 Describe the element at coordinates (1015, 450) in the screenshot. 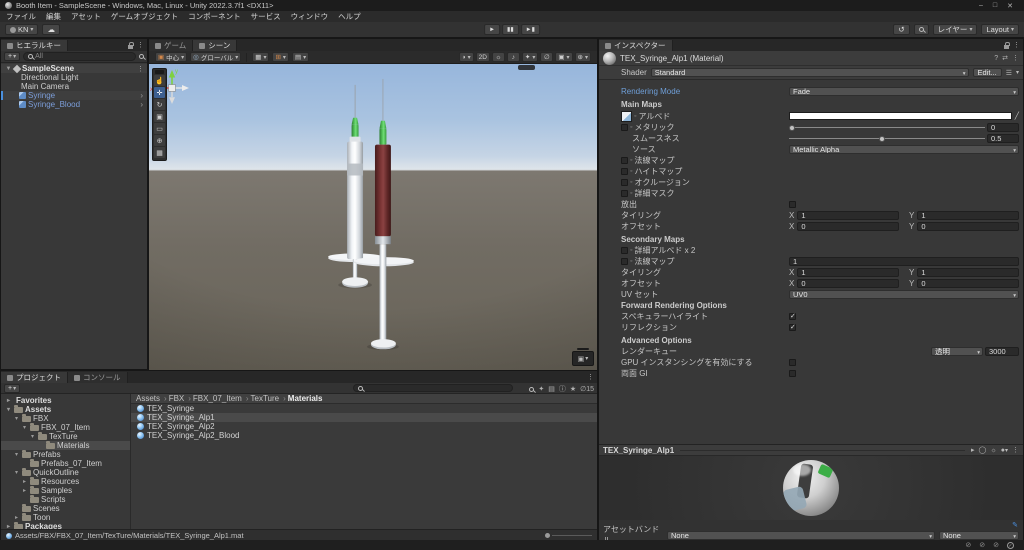

I see `preview-menu-icon: ⋮` at that location.